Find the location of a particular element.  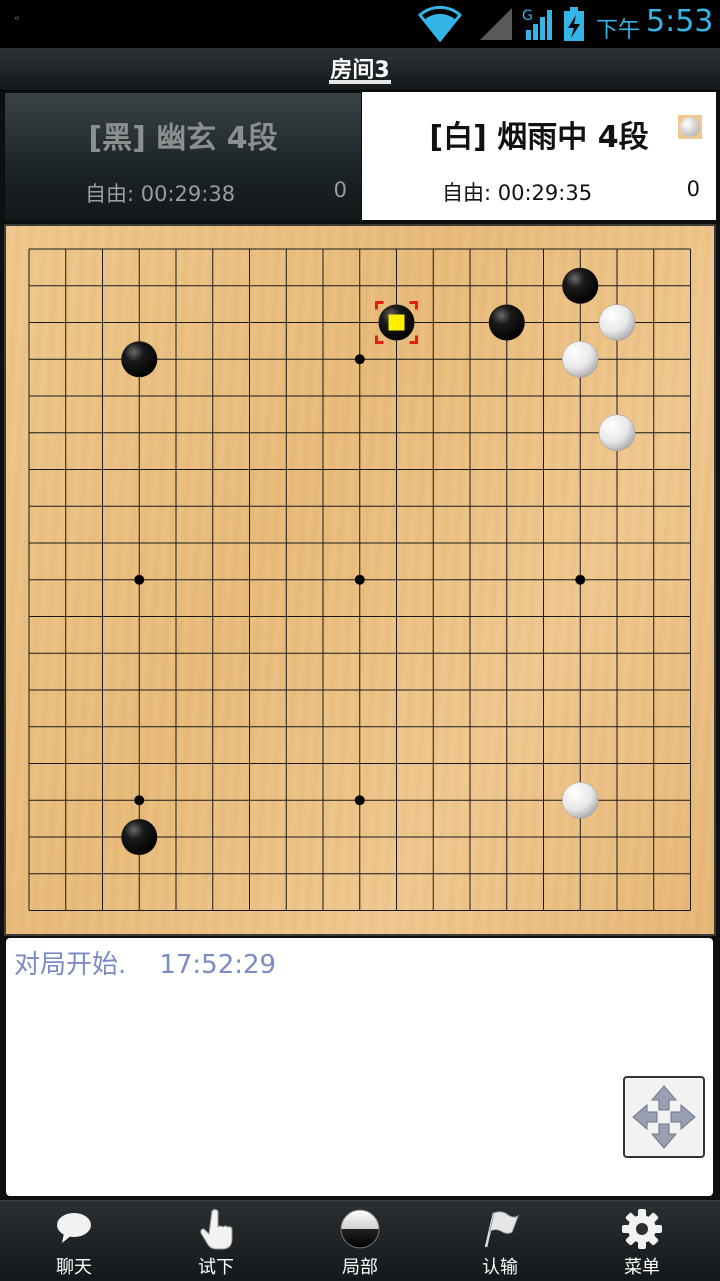

chat-button: 聊天 is located at coordinates (74, 1241).